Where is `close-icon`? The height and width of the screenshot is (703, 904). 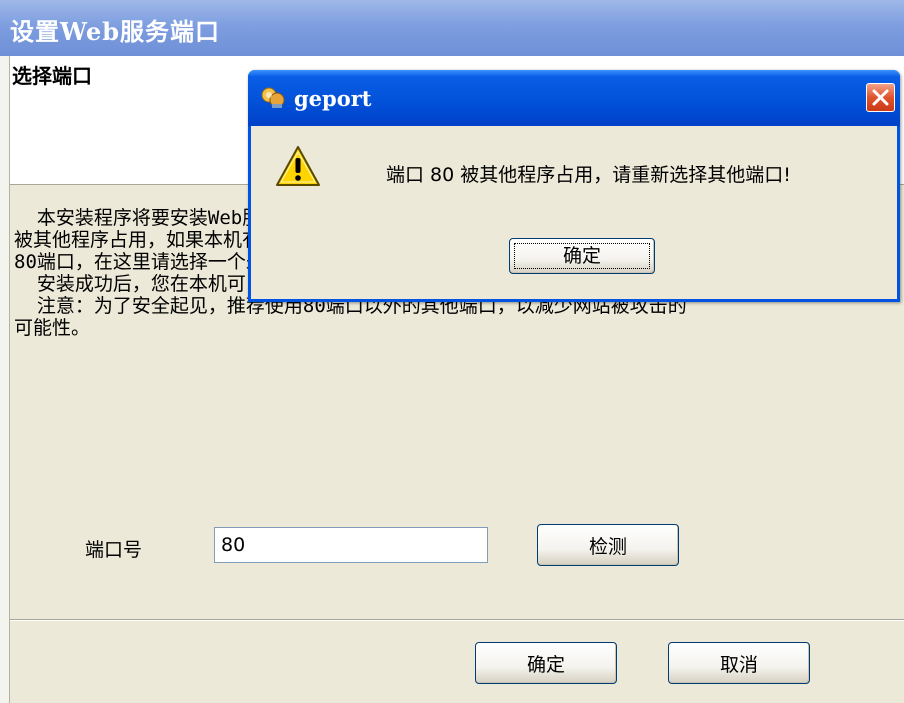 close-icon is located at coordinates (880, 97).